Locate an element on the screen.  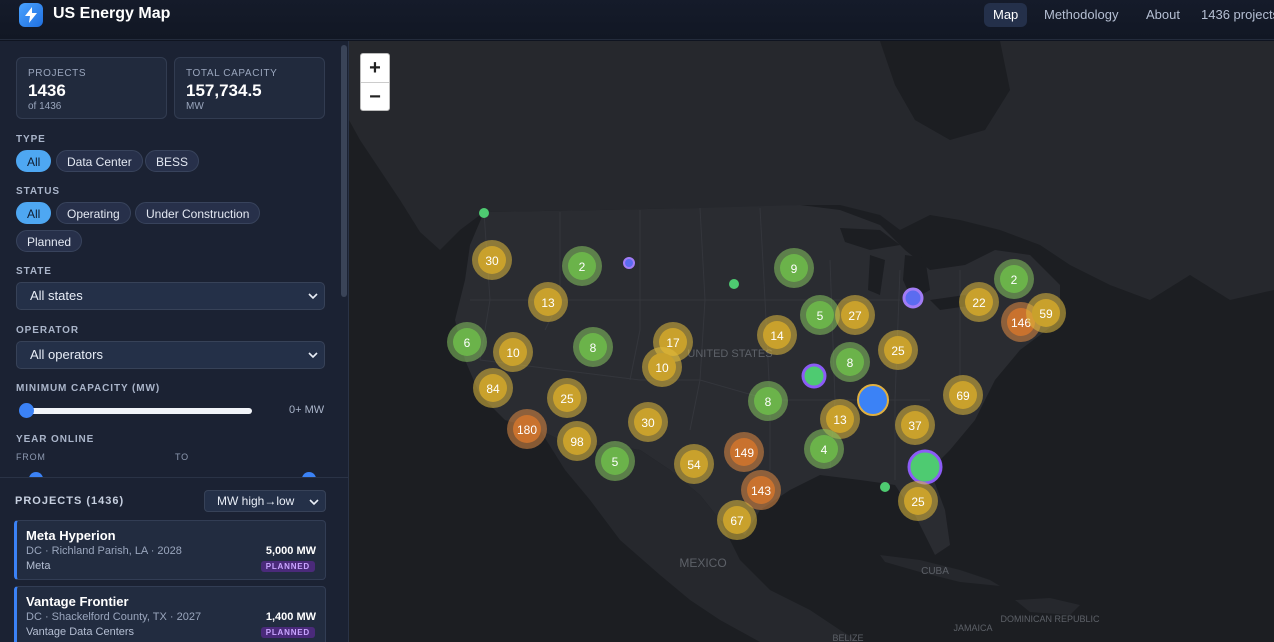
cluster-count: 17 is located at coordinates (673, 343).